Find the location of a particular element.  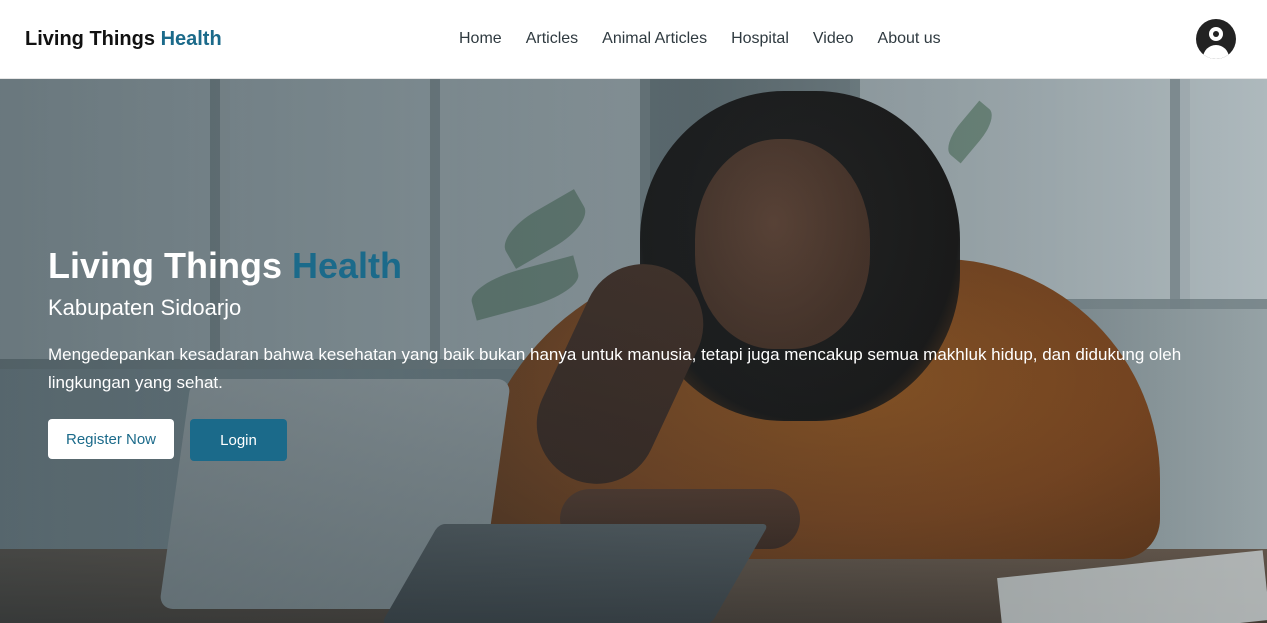

nav-video: Video is located at coordinates (833, 39).